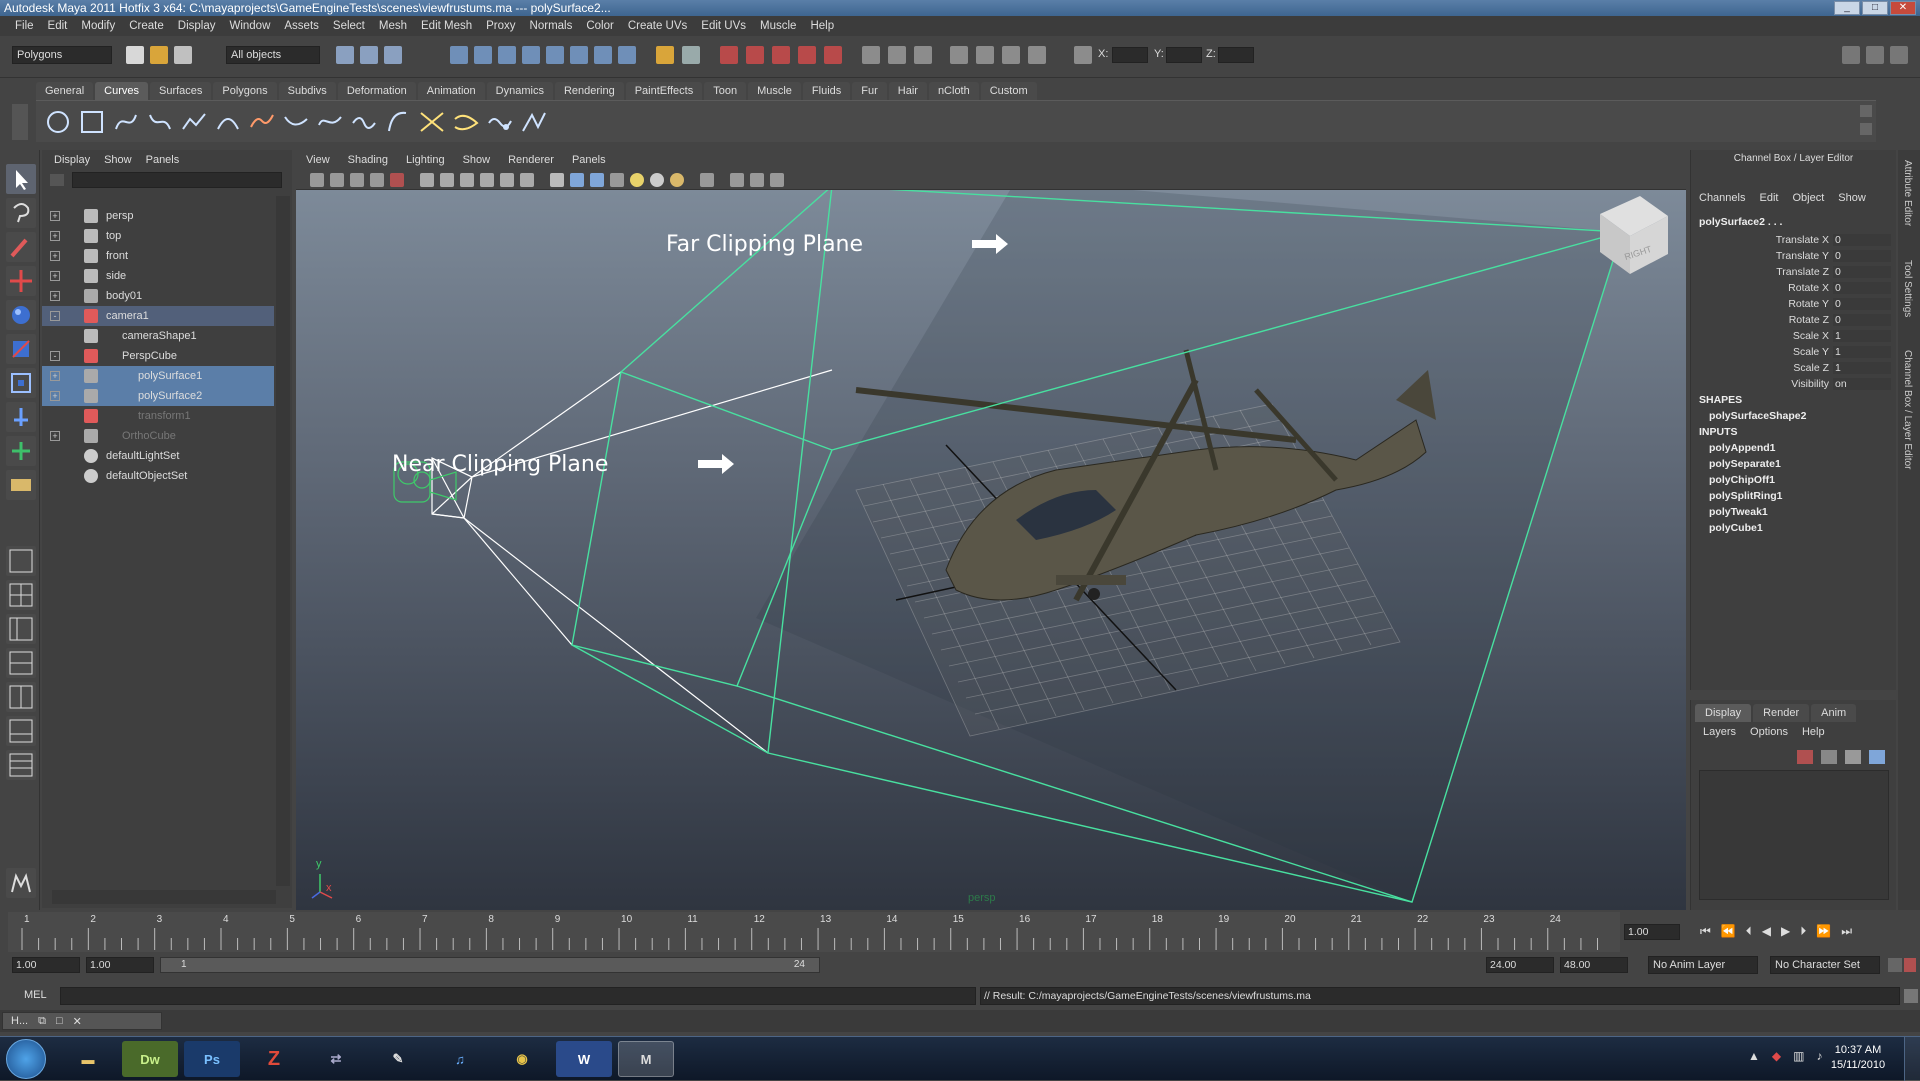  Describe the element at coordinates (1875, 55) in the screenshot. I see `layout-four-icon` at that location.